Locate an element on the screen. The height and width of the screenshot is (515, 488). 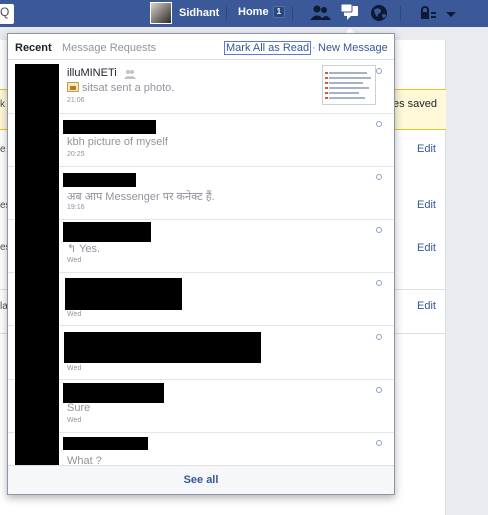
message-thread: ↰ Yes. Wed is located at coordinates (201, 246).